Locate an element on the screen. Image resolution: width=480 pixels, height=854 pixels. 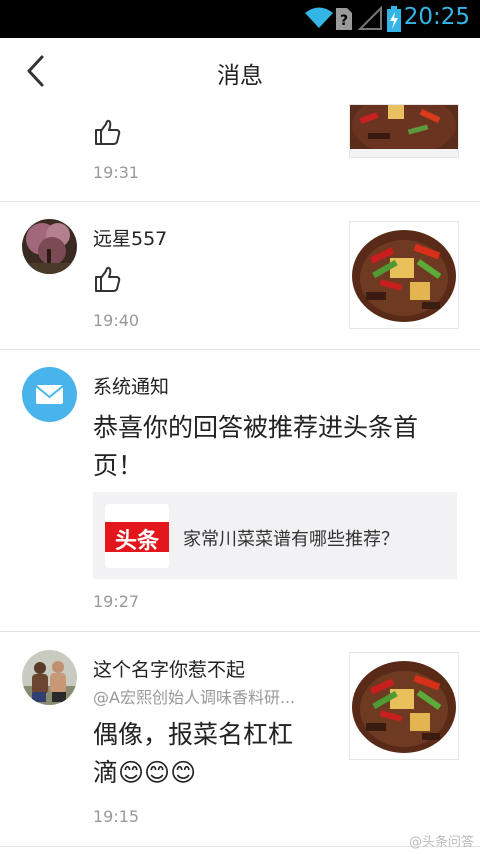
wifi-icon is located at coordinates (319, 17).